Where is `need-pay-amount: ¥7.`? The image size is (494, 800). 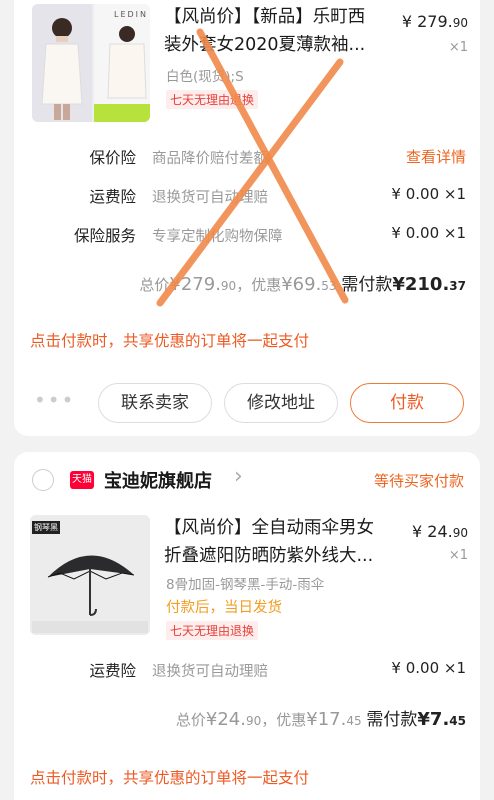
need-pay-amount: ¥7. is located at coordinates (433, 719).